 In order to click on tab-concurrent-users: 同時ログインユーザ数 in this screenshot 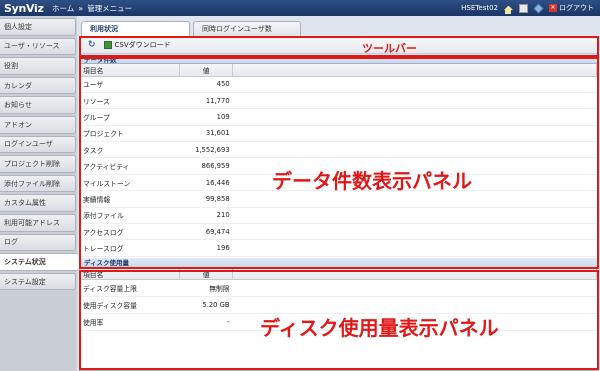, I will do `click(247, 28)`.